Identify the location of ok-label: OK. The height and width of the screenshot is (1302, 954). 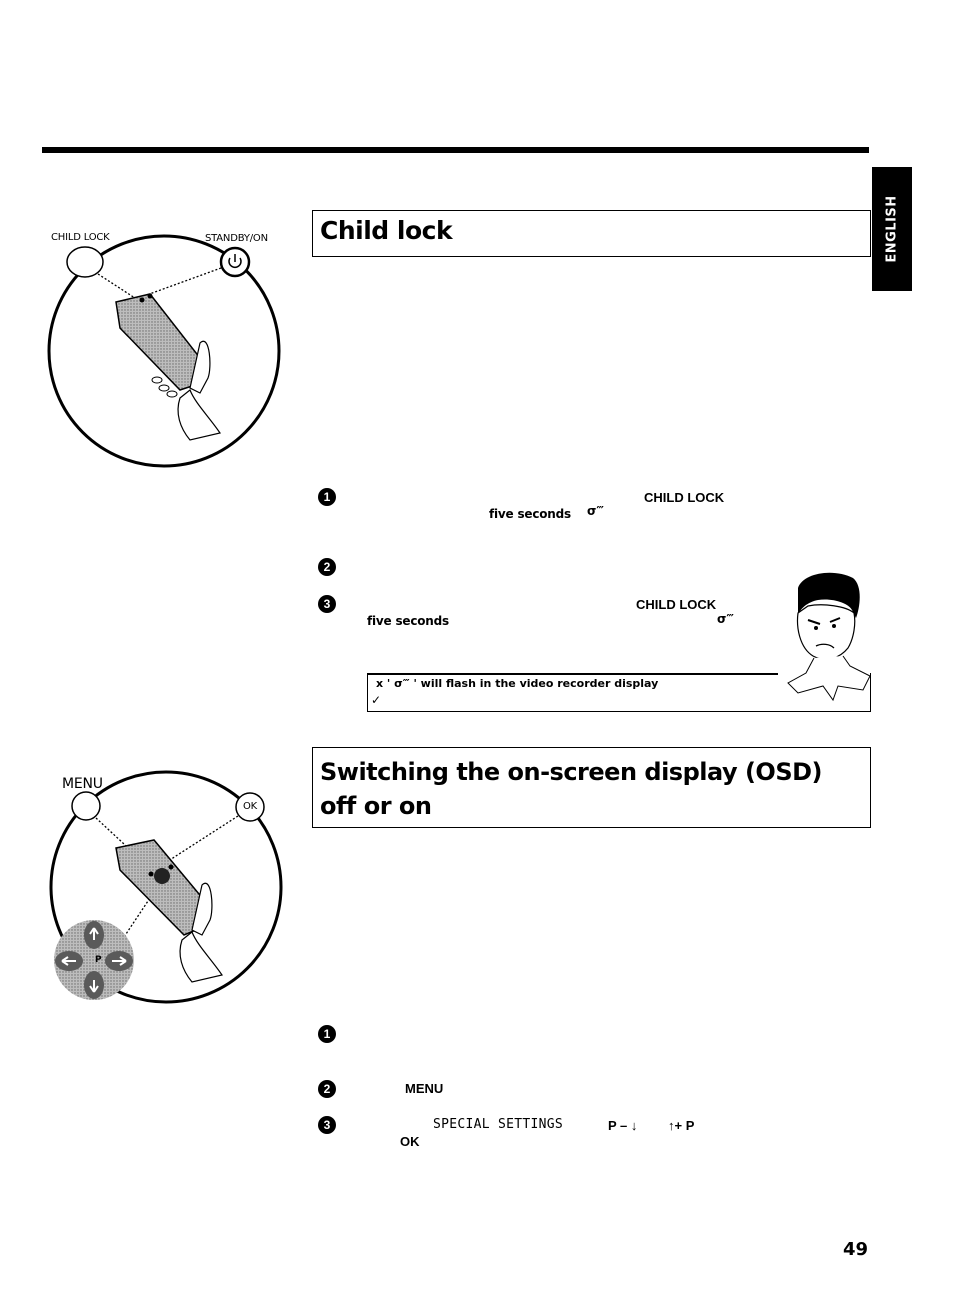
(250, 806).